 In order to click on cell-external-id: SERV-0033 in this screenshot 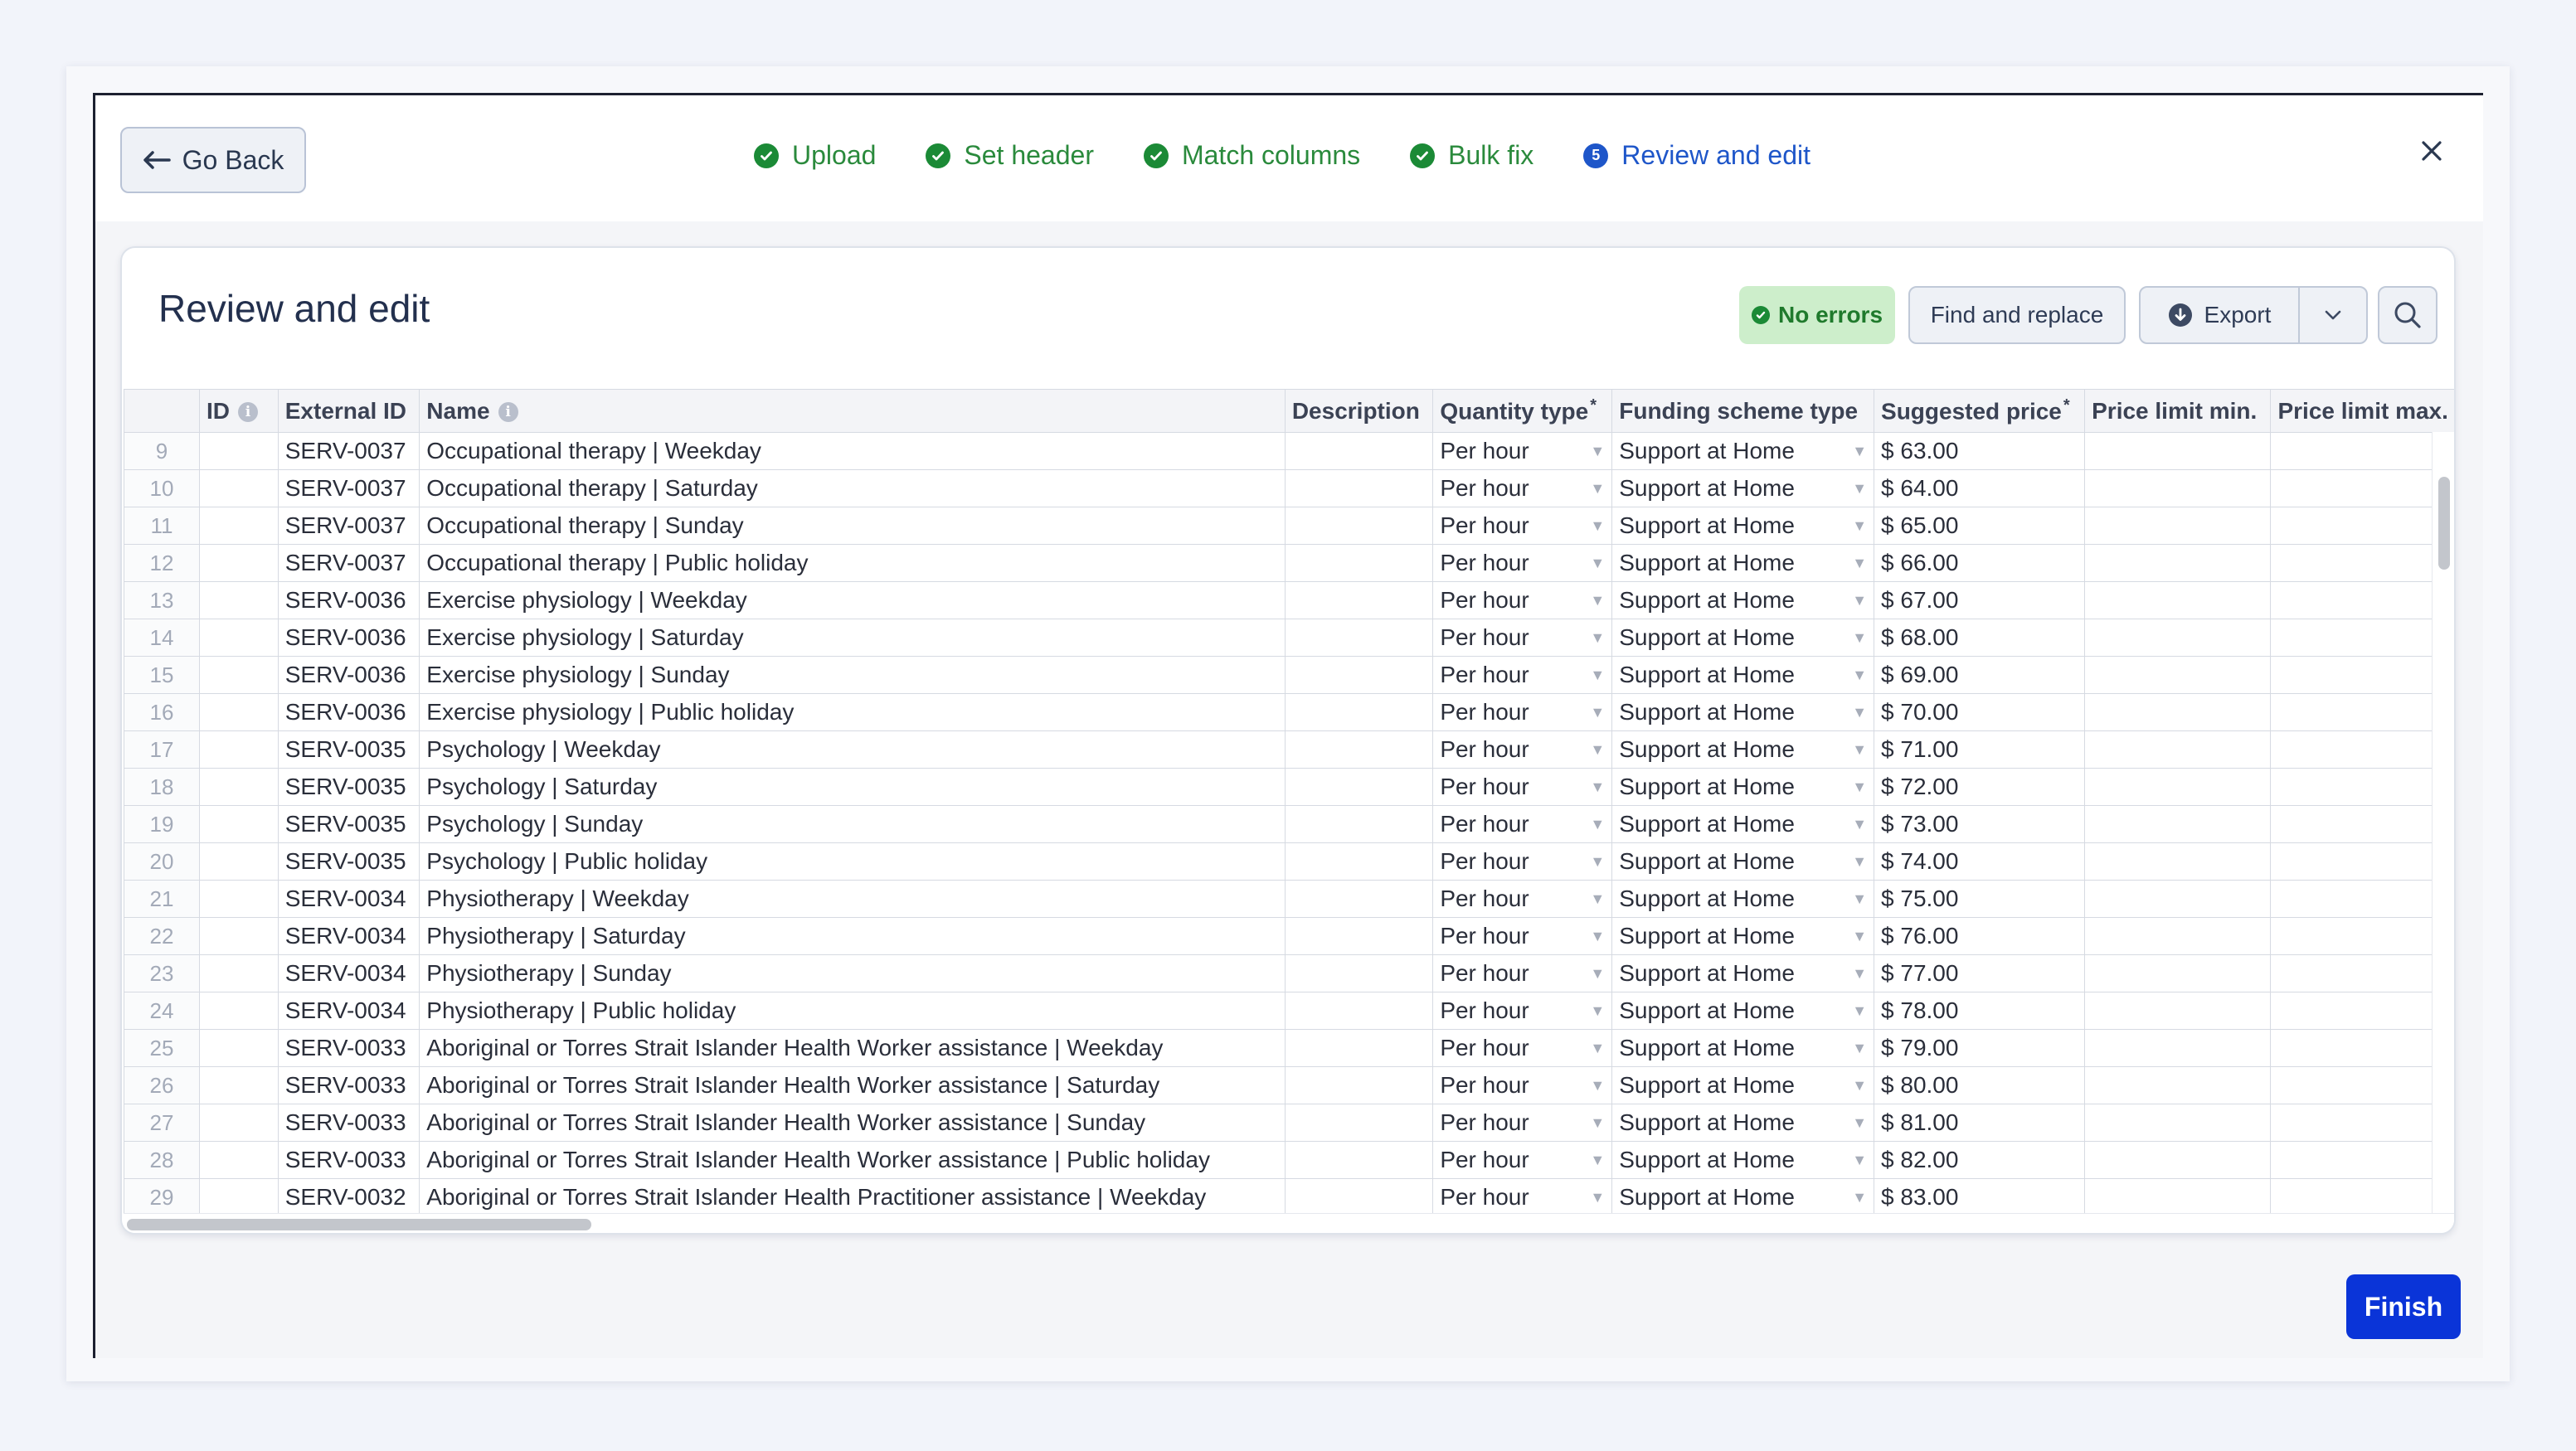, I will do `click(348, 1160)`.